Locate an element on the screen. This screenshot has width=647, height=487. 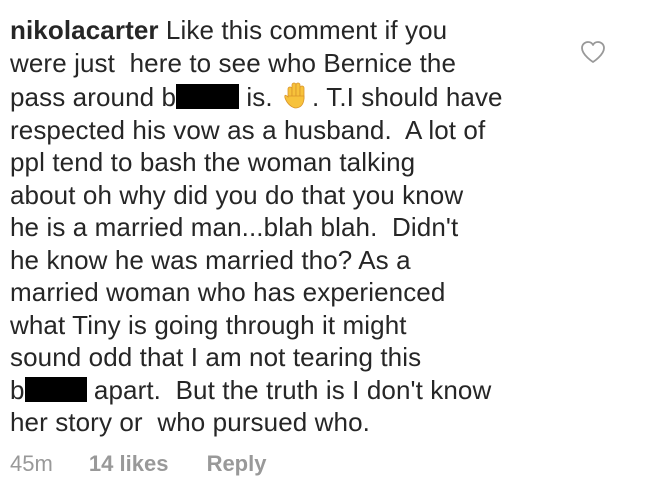
comment-line-11: sound odd that I am not tearing this is located at coordinates (216, 357).